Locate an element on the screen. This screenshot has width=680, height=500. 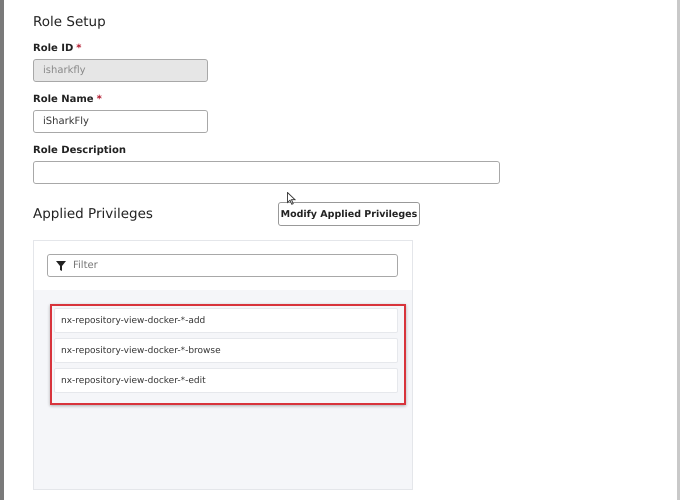
text-field: iSharkFly is located at coordinates (120, 121).